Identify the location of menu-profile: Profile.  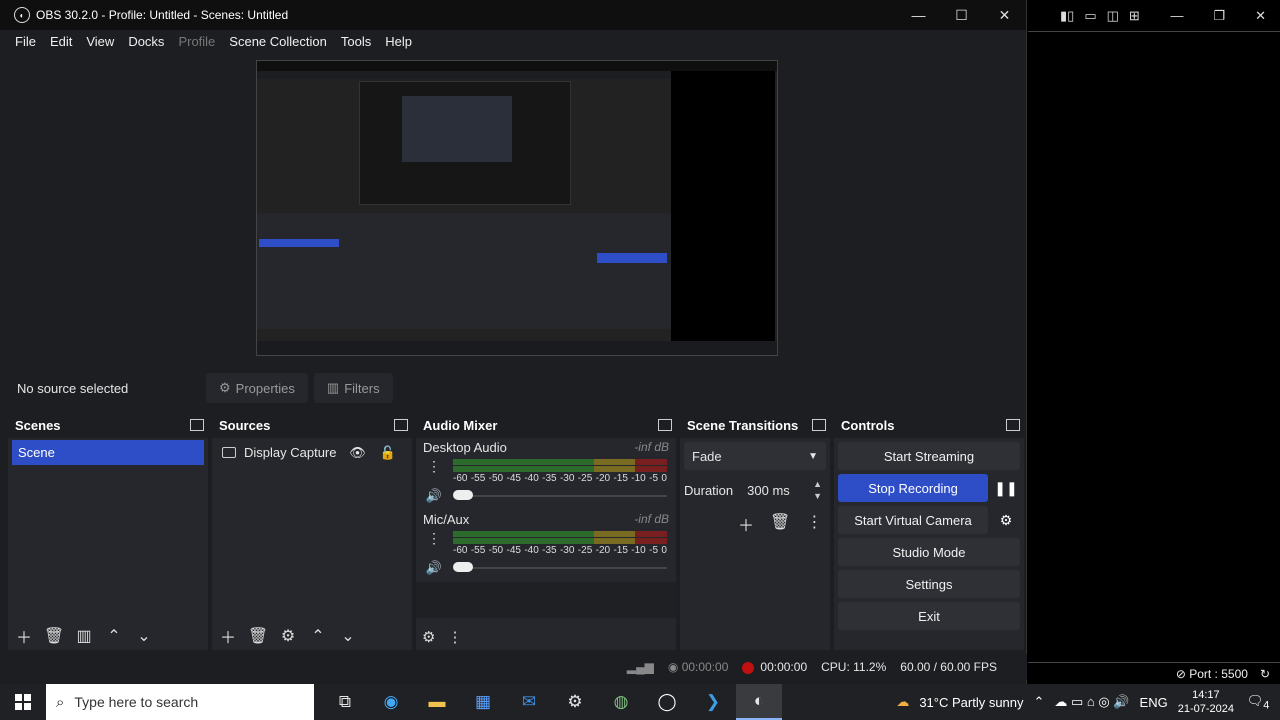
(198, 41).